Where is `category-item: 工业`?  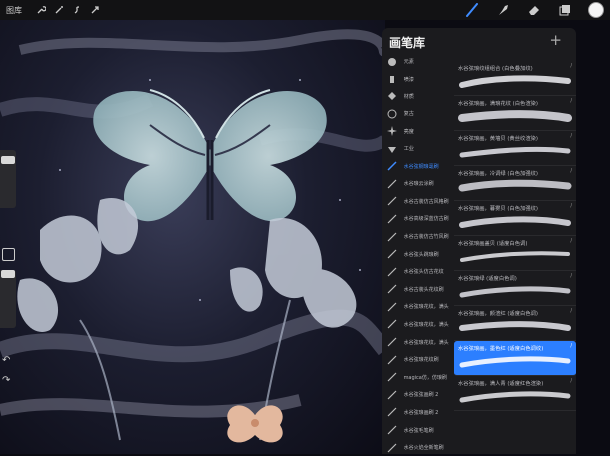 category-item: 工业 is located at coordinates (417, 148).